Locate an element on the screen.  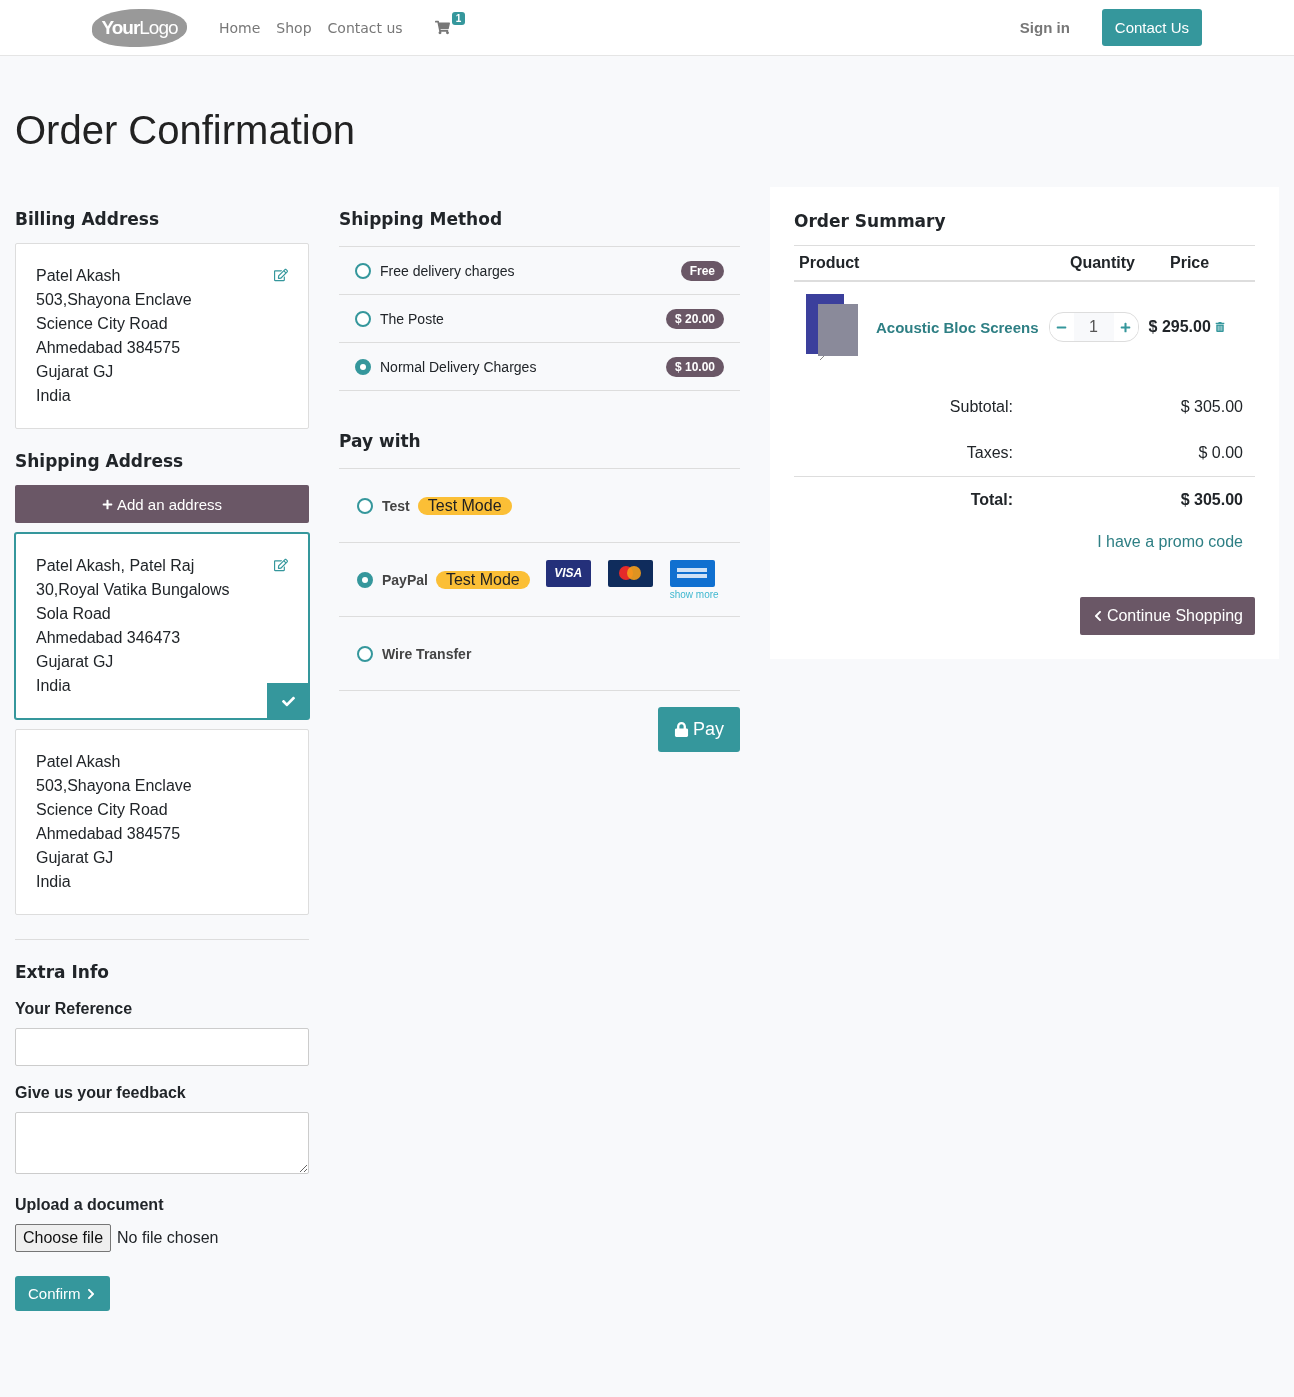
plus-icon is located at coordinates (107, 504).